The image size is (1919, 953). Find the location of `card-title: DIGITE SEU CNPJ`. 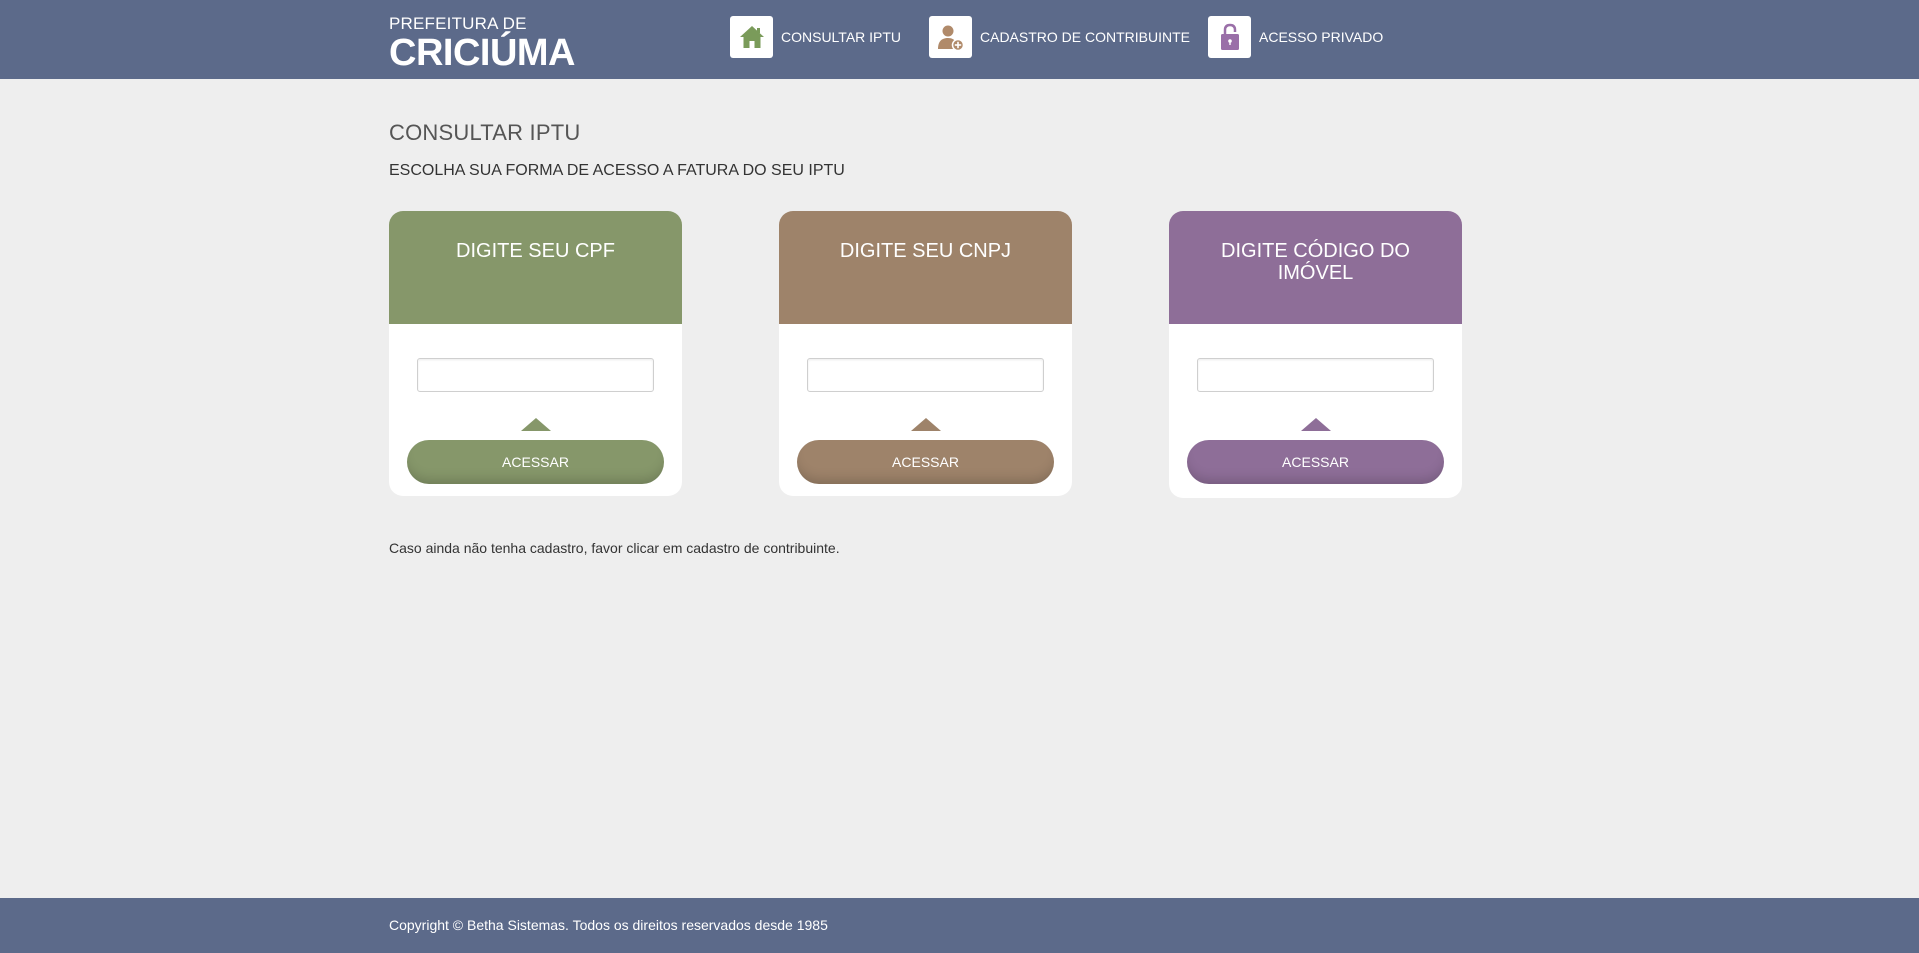

card-title: DIGITE SEU CNPJ is located at coordinates (925, 267).